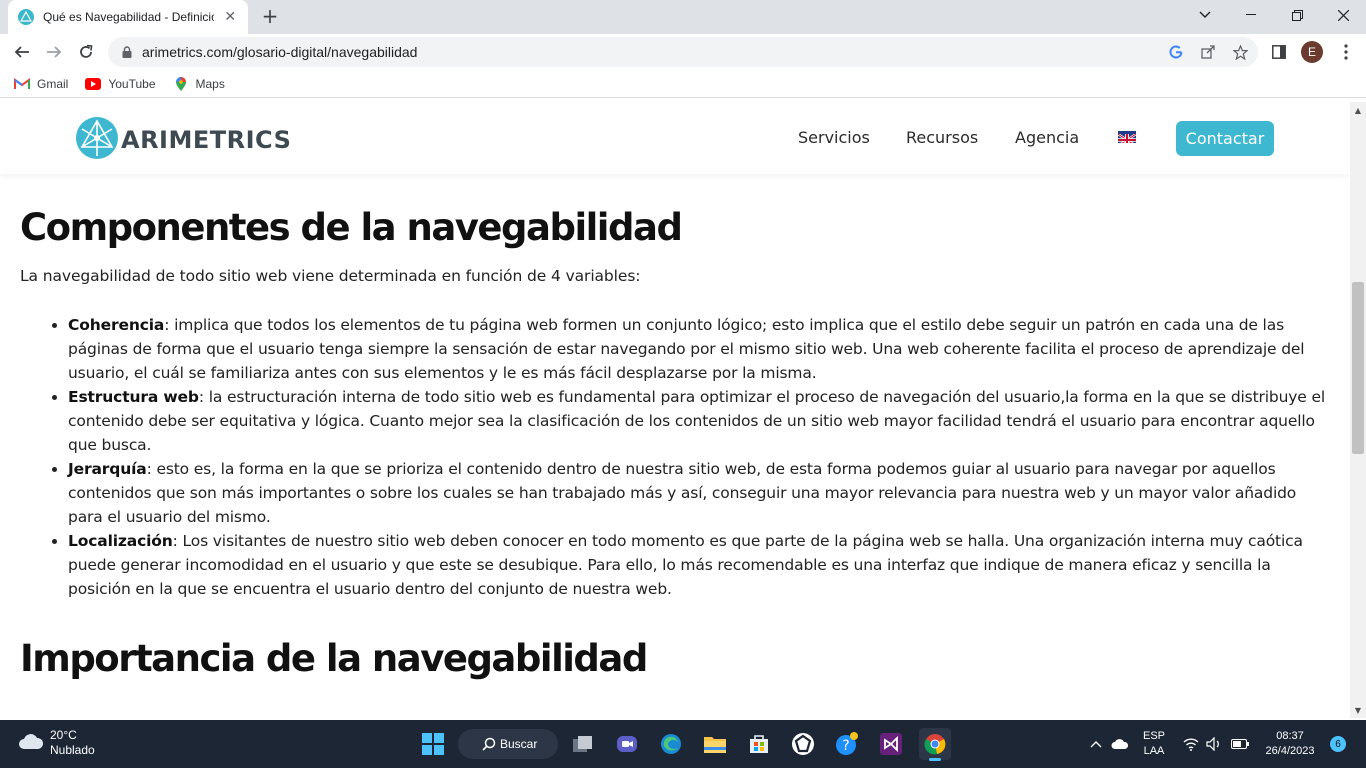  What do you see at coordinates (1358, 110) in the screenshot?
I see `scroll-up-icon: ▲` at bounding box center [1358, 110].